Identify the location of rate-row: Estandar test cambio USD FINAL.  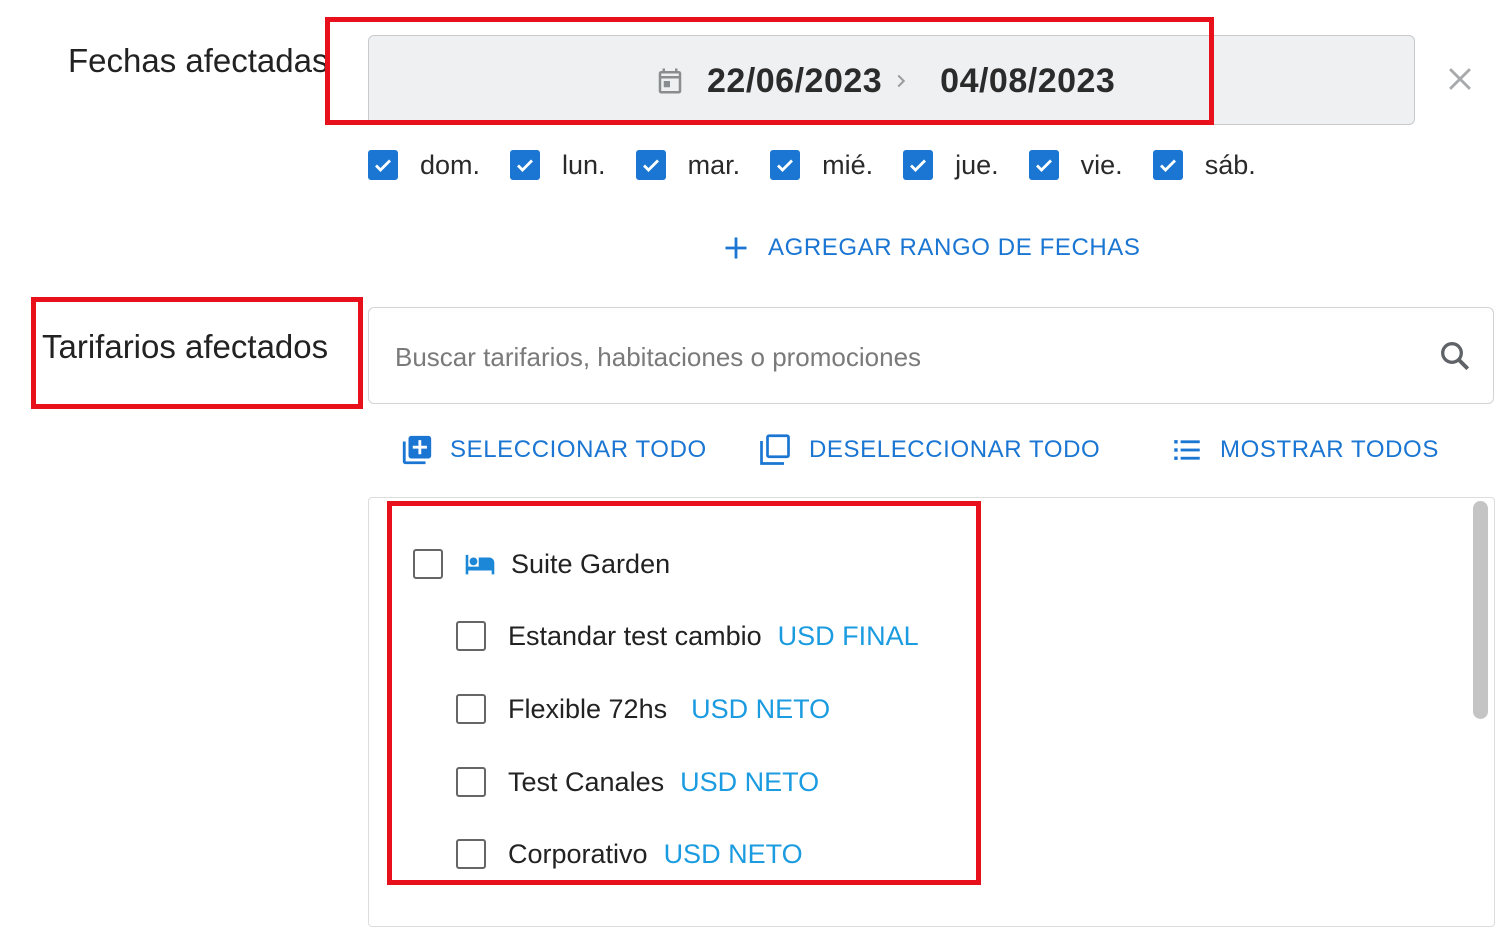
(687, 636).